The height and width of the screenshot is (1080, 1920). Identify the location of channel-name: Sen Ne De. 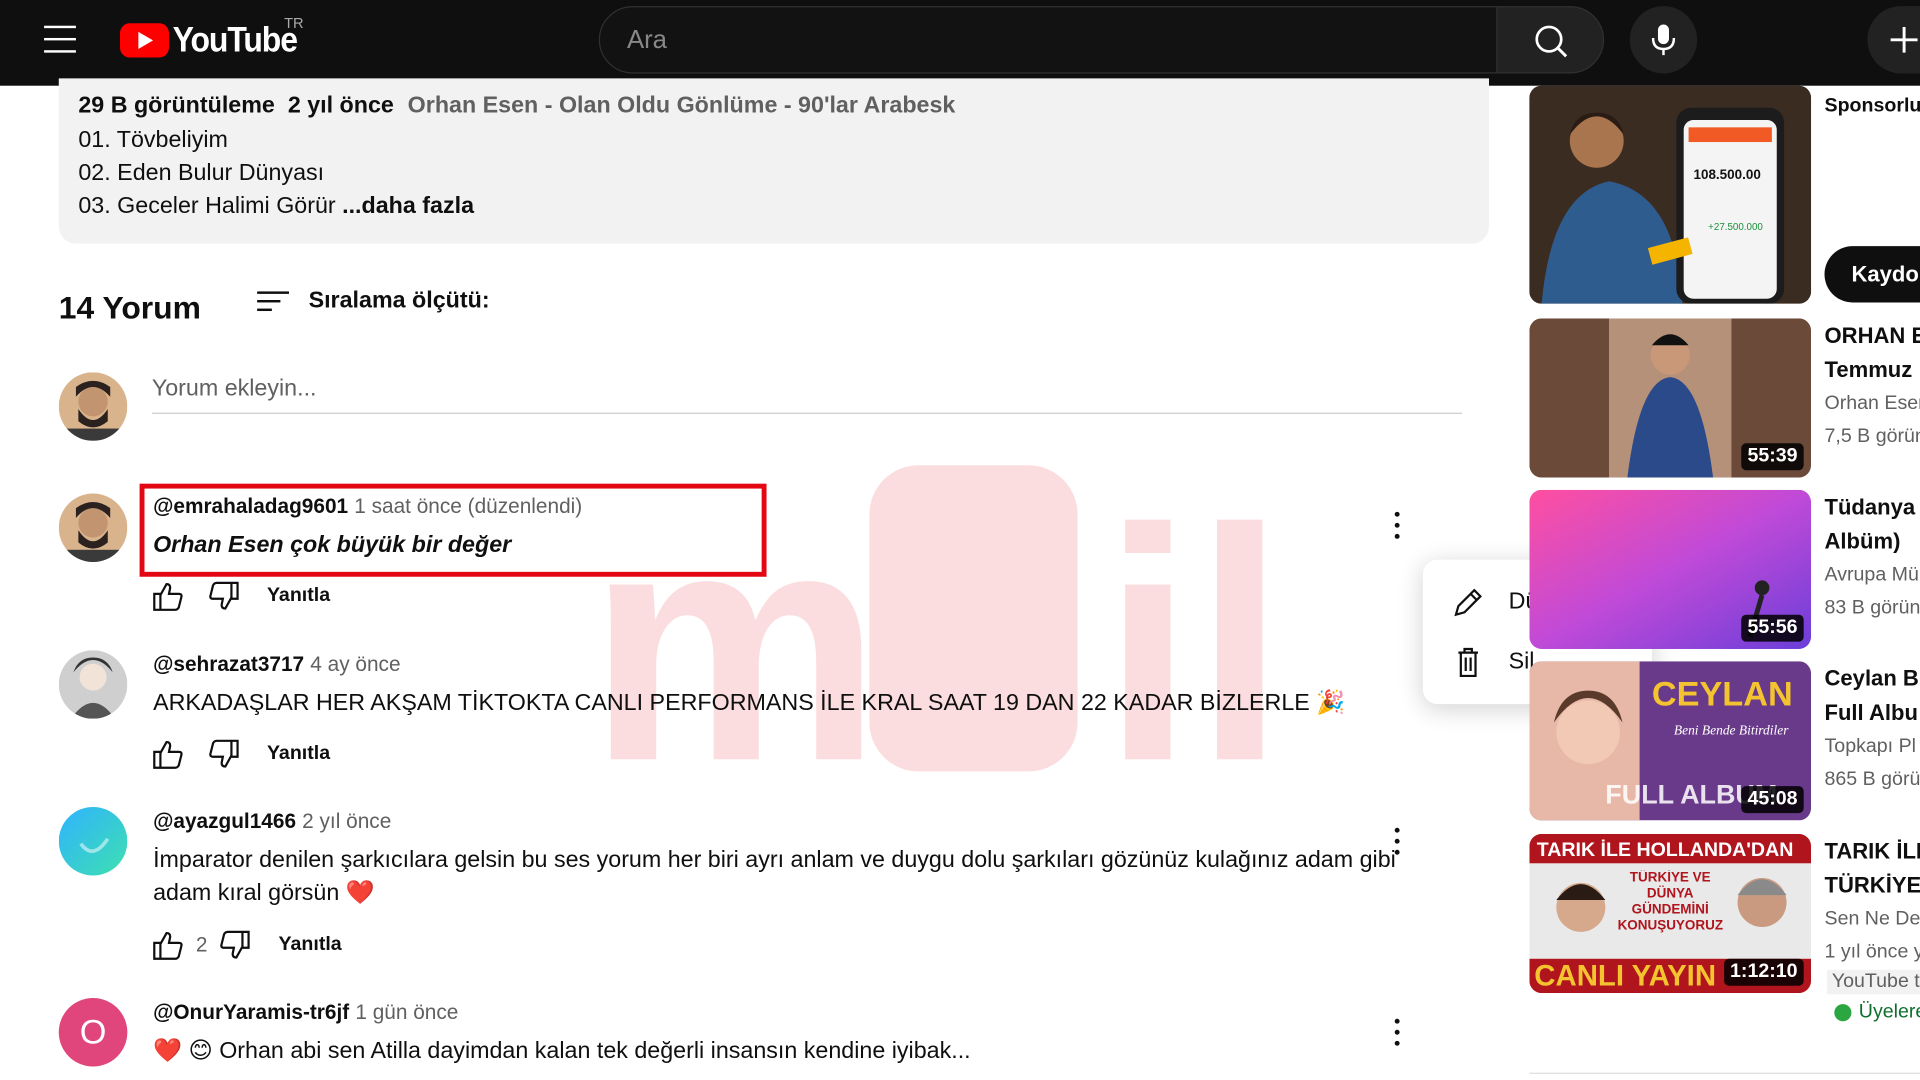
(1872, 919).